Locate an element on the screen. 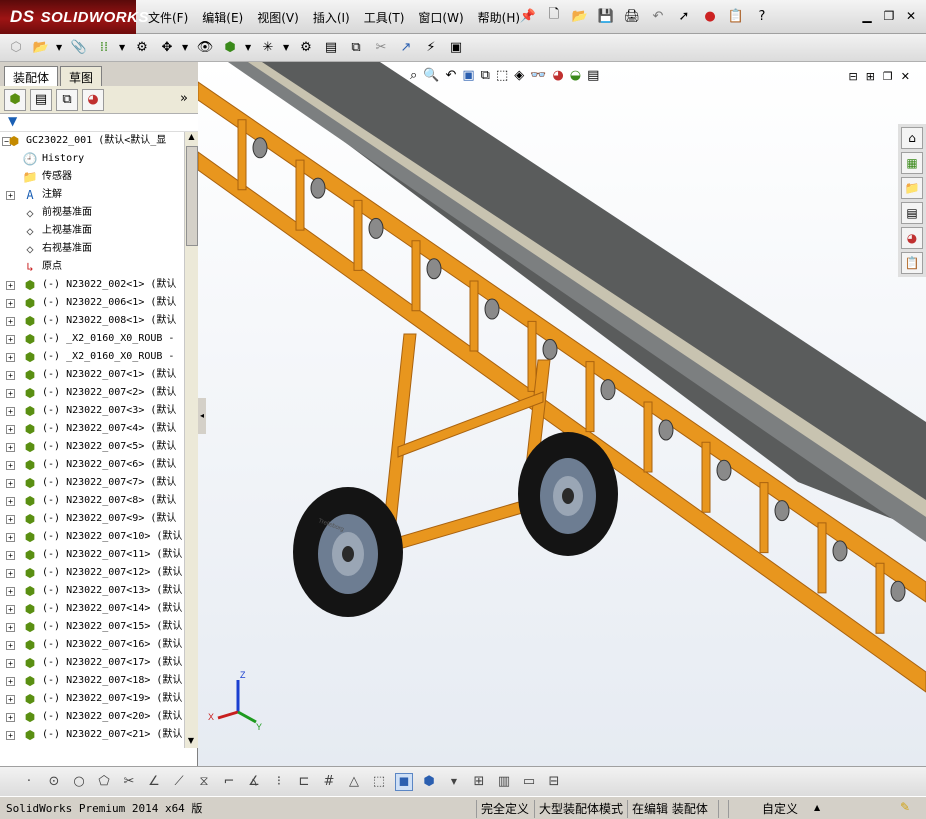  wireframe-cube-icon: ⬚ is located at coordinates (379, 782).